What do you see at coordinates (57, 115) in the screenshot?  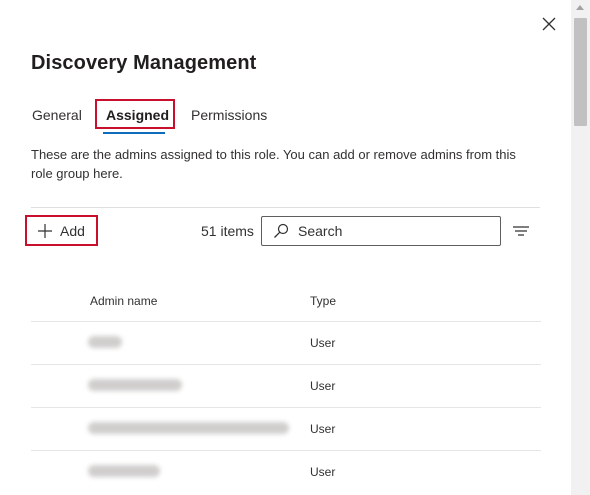 I see `tab-general: General` at bounding box center [57, 115].